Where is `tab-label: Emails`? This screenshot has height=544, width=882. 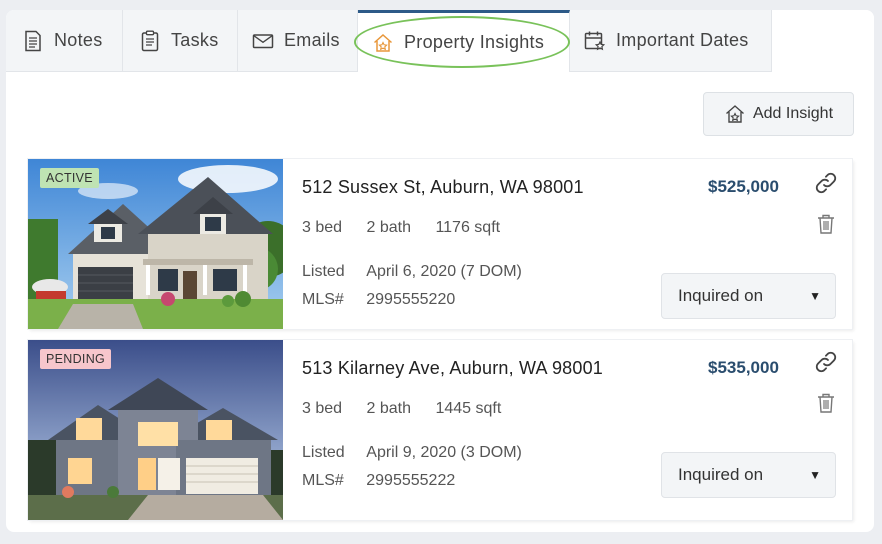 tab-label: Emails is located at coordinates (312, 40).